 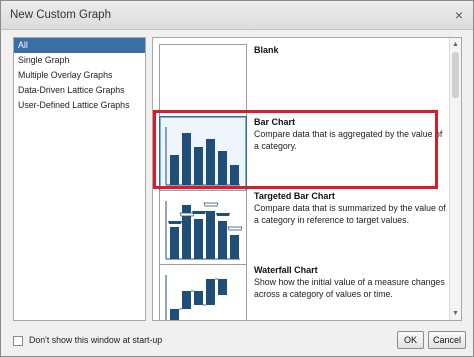 I want to click on startup-checkbox, so click(x=18, y=341).